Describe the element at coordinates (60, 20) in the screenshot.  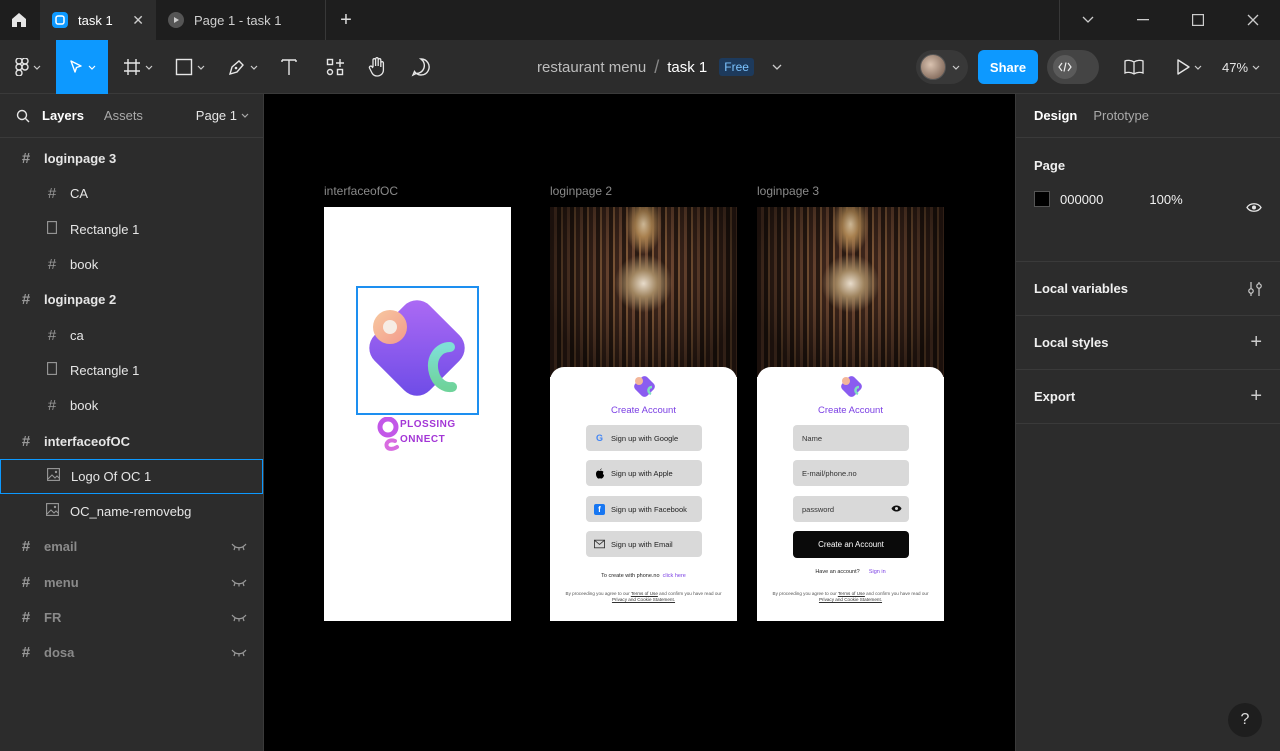
I see `figma-file-icon` at that location.